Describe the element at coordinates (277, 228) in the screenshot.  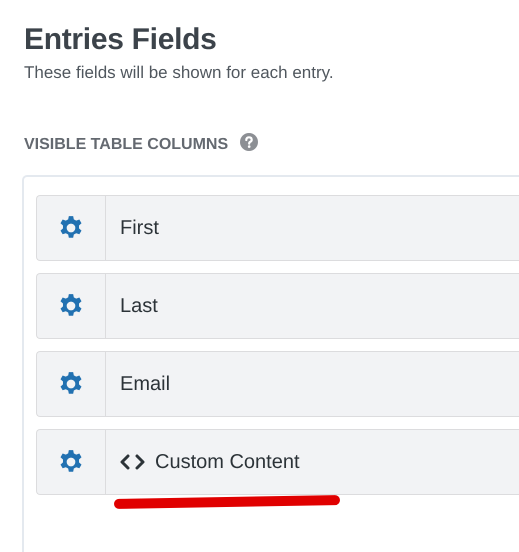
I see `column-row: First` at that location.